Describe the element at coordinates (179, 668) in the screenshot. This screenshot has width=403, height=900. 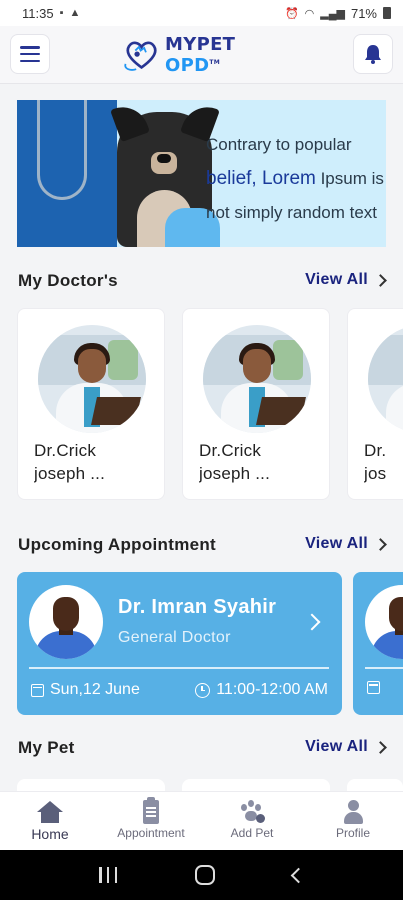
I see `divider` at that location.